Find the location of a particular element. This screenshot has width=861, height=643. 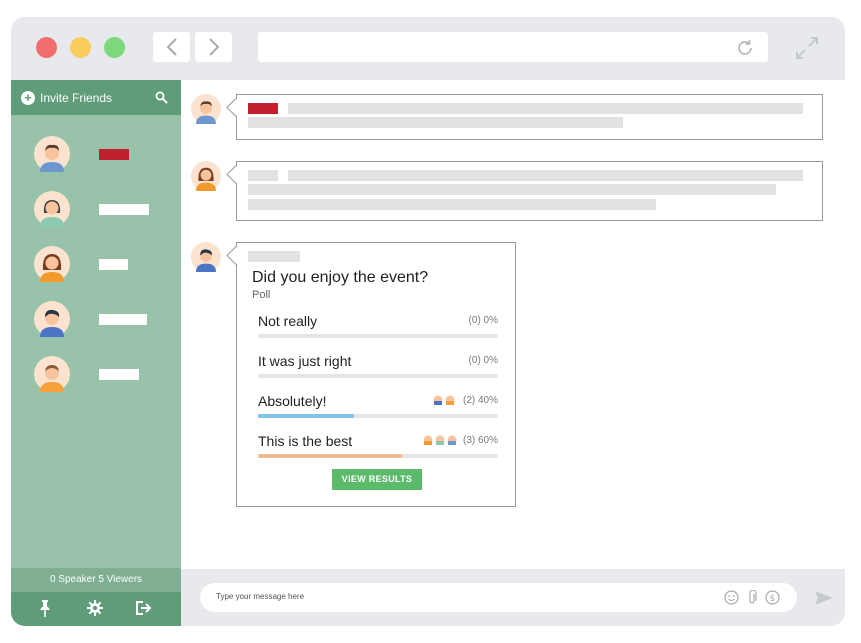

message-input: Type your message here $ is located at coordinates (498, 597).